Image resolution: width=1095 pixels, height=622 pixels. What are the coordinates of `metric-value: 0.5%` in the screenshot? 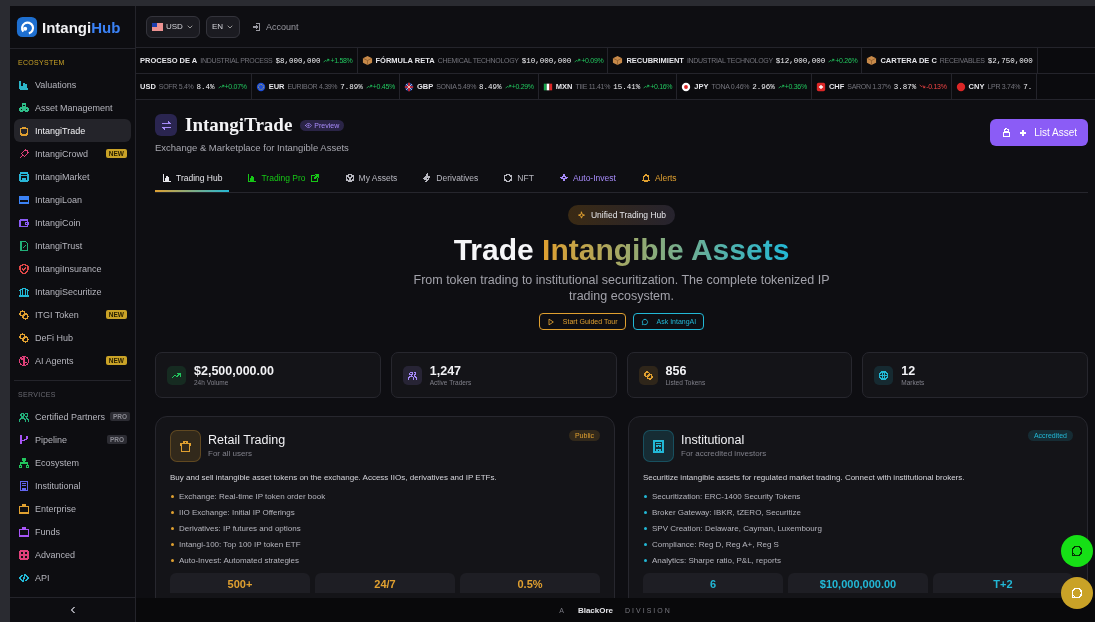 It's located at (530, 583).